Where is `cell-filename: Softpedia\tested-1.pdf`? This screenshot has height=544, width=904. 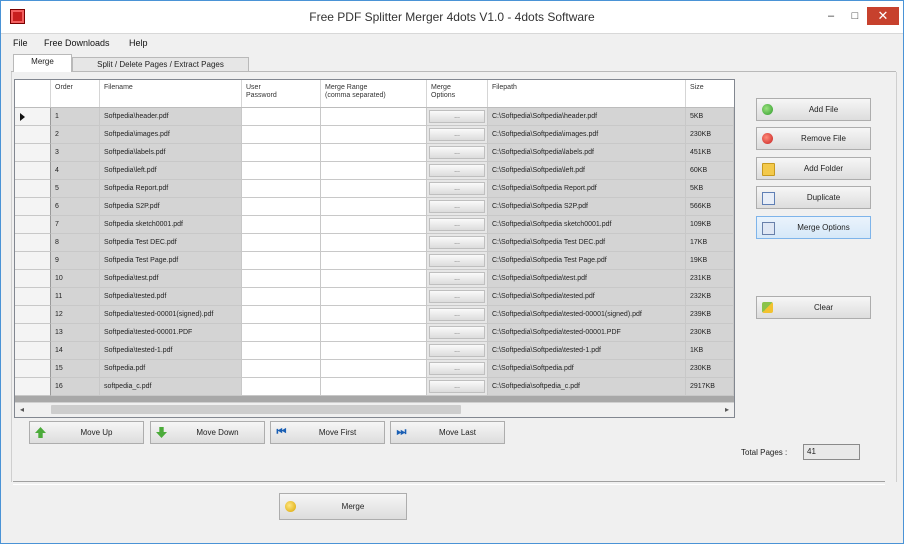 cell-filename: Softpedia\tested-1.pdf is located at coordinates (171, 351).